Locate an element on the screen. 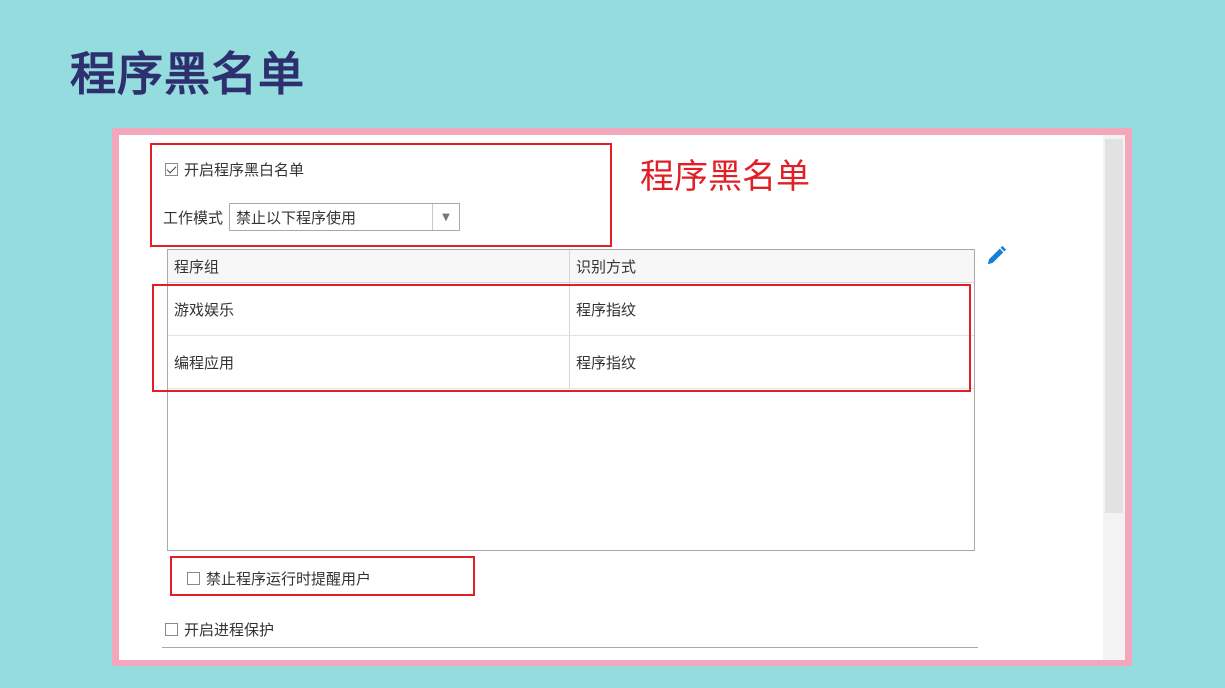 This screenshot has width=1225, height=688. header-identification-method: 识别方式 is located at coordinates (772, 266).